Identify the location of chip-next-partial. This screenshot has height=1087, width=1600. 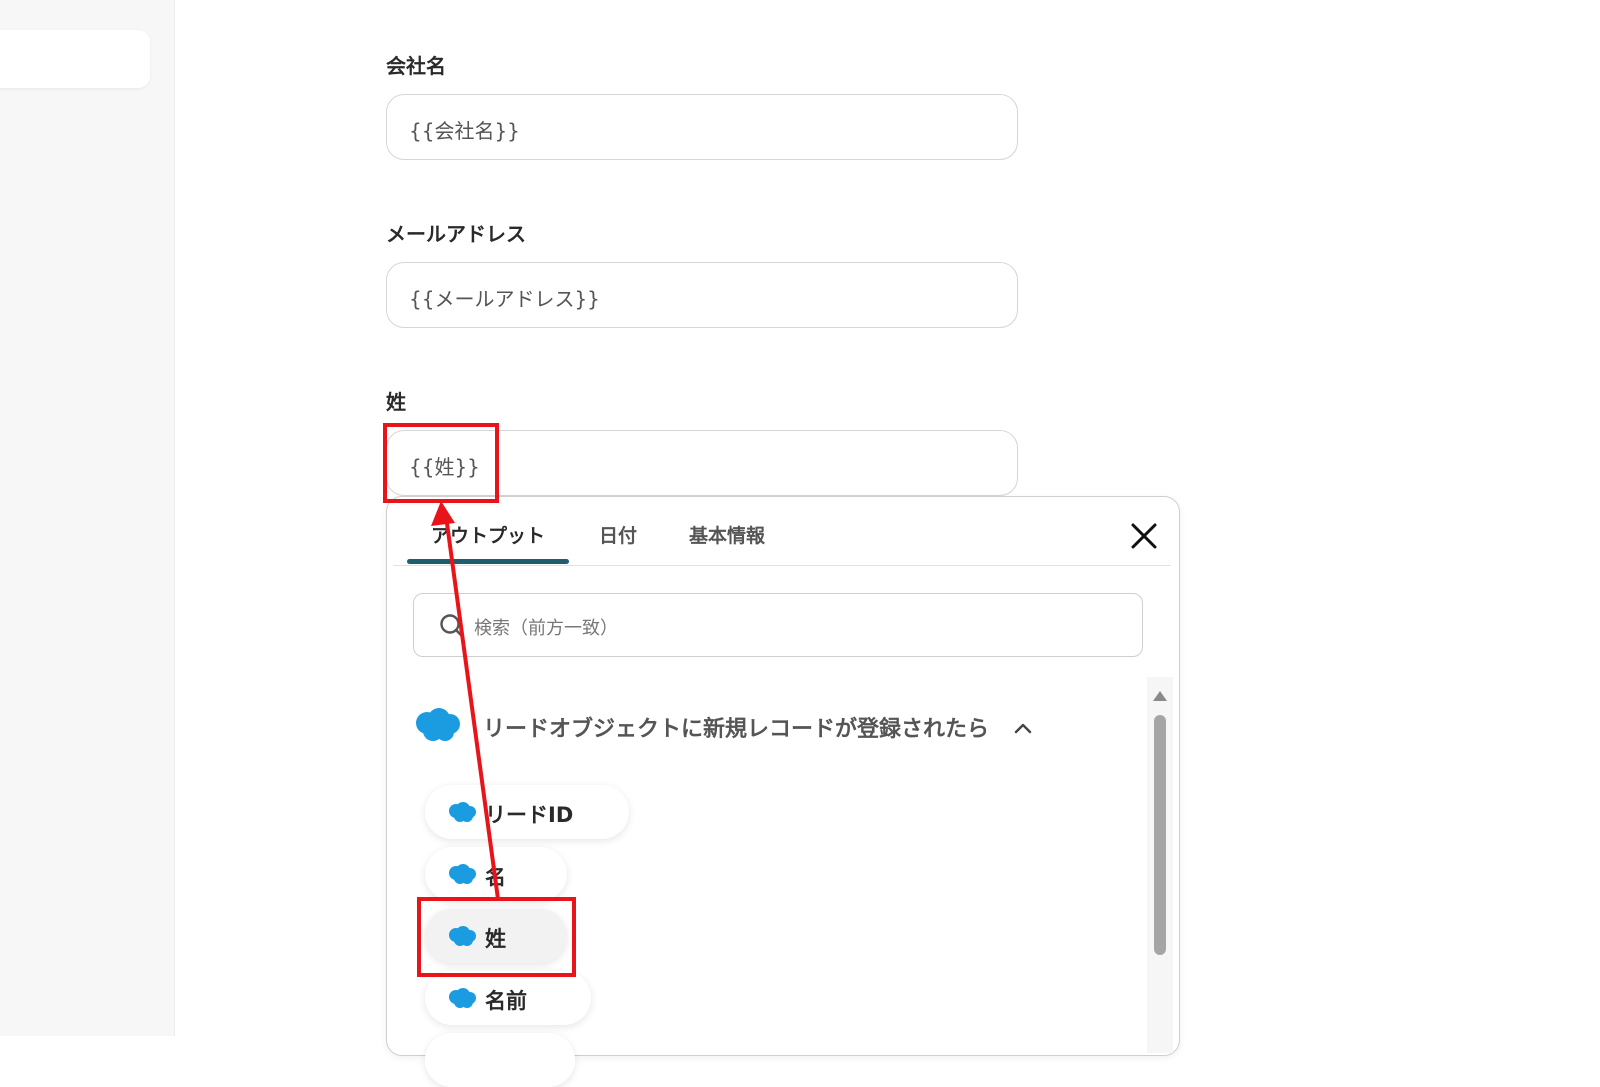
(500, 1060).